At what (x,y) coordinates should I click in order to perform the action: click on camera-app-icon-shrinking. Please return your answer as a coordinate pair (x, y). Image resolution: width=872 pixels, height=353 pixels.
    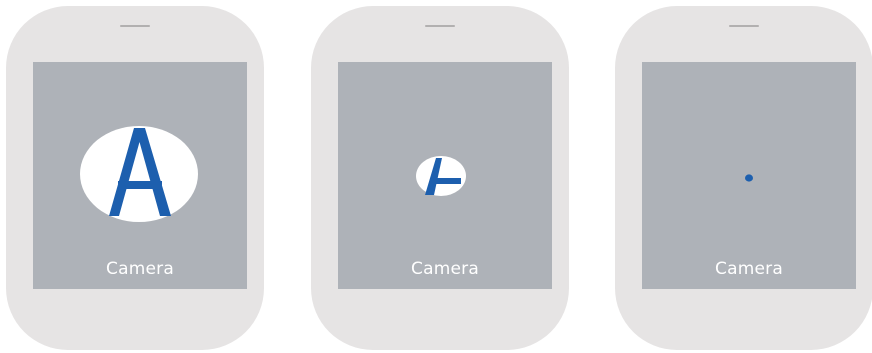
    Looking at the image, I should click on (445, 174).